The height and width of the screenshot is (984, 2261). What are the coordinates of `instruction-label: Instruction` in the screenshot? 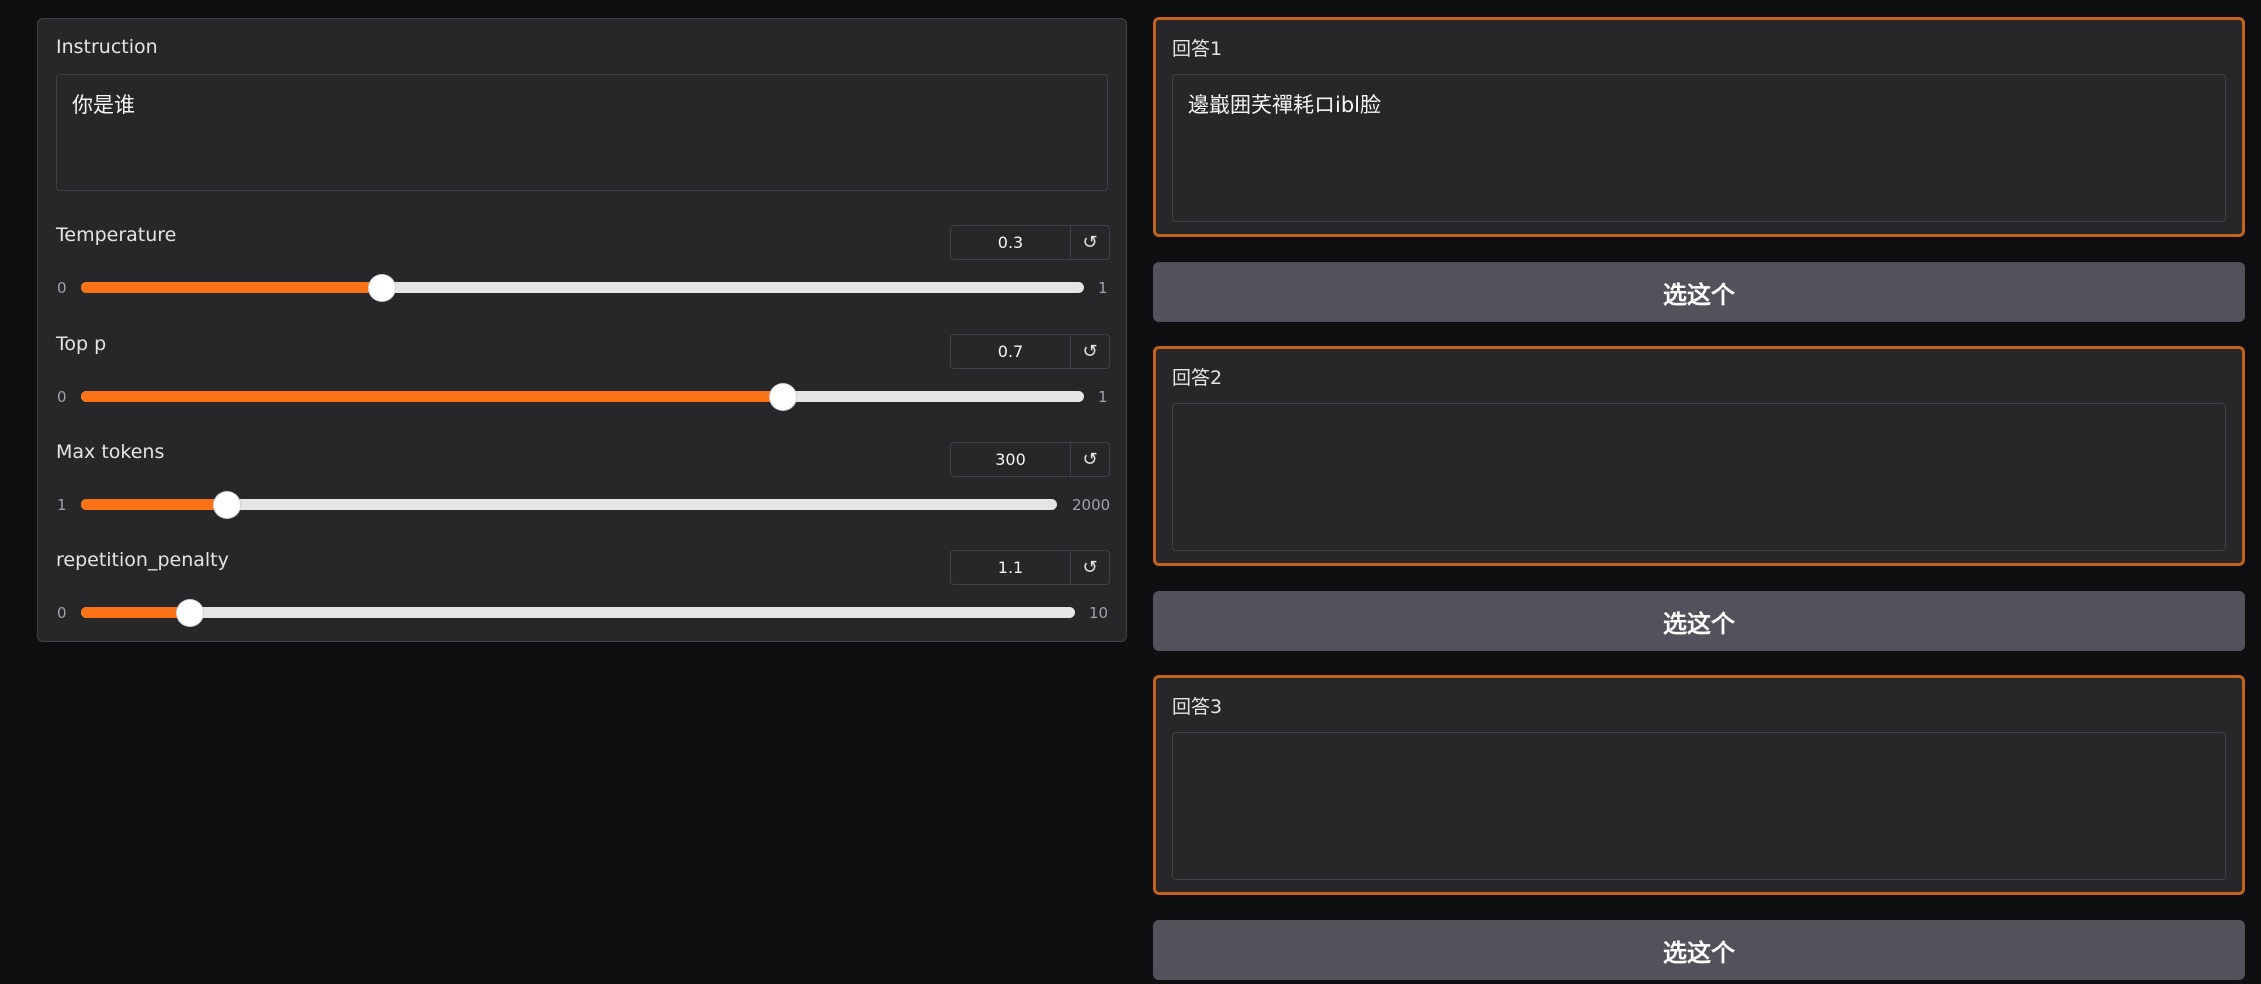 It's located at (107, 47).